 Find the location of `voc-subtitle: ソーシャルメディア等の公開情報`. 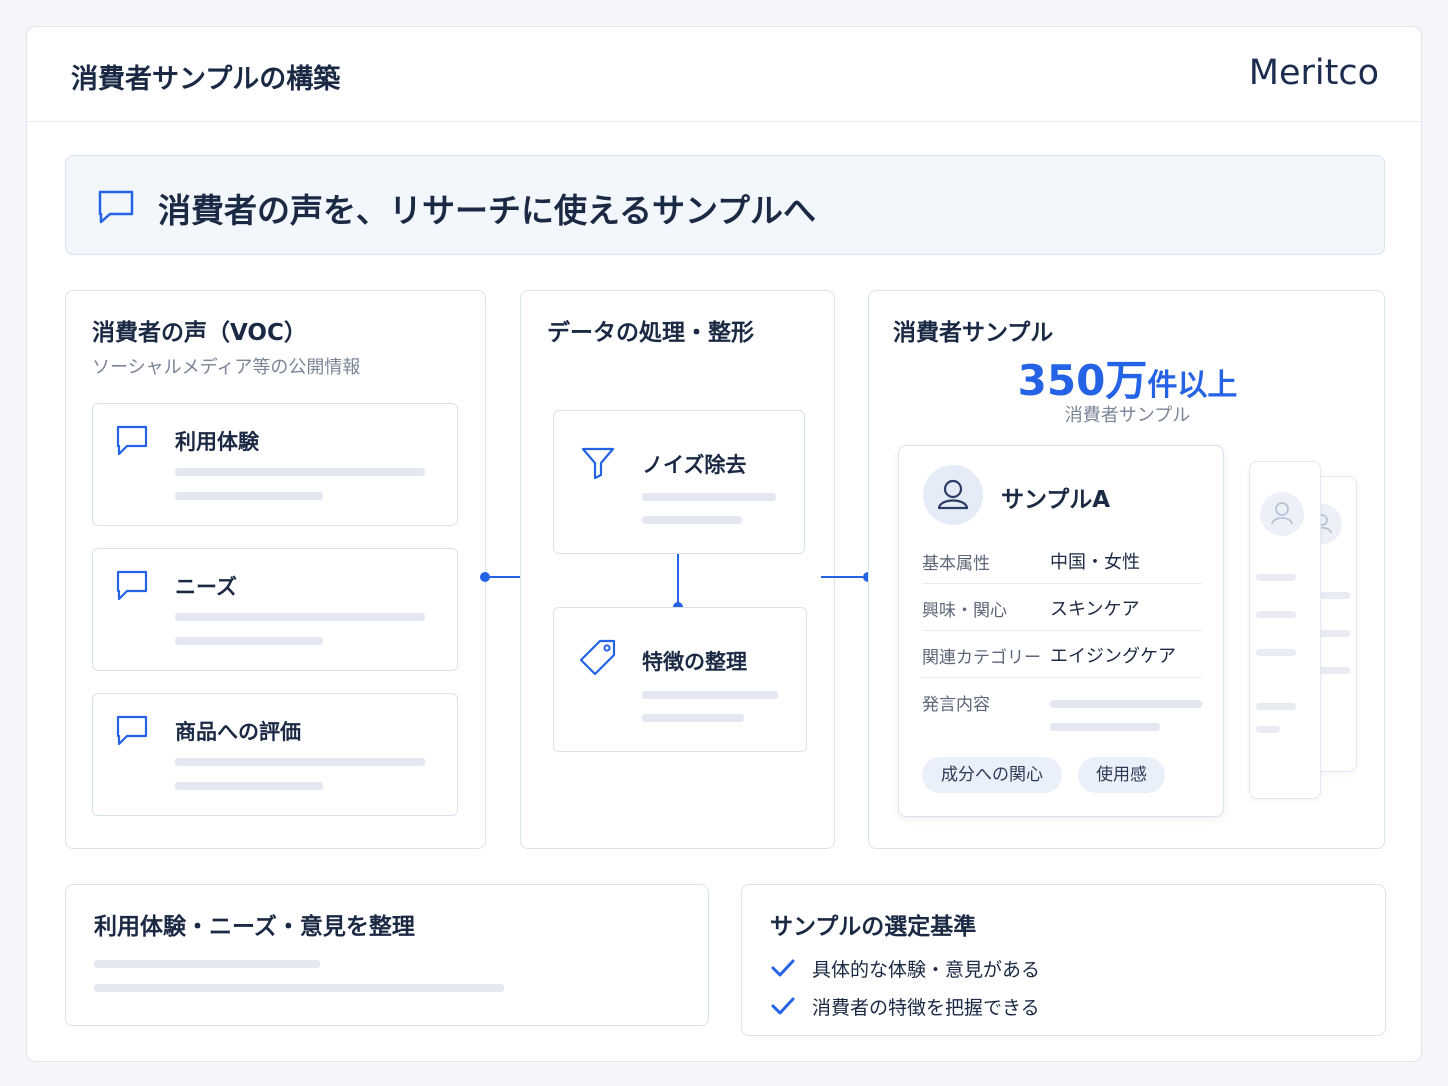

voc-subtitle: ソーシャルメディア等の公開情報 is located at coordinates (226, 367).